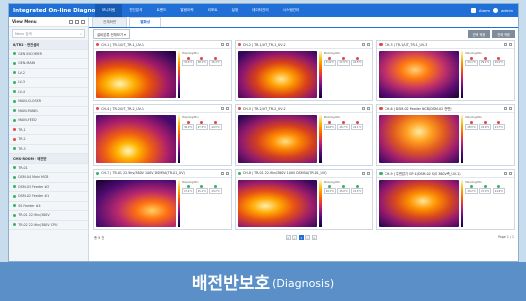 The height and width of the screenshot is (301, 526). Describe the element at coordinates (48, 178) in the screenshot. I see `sidebar-item: DSM-04 Main MCB` at that location.